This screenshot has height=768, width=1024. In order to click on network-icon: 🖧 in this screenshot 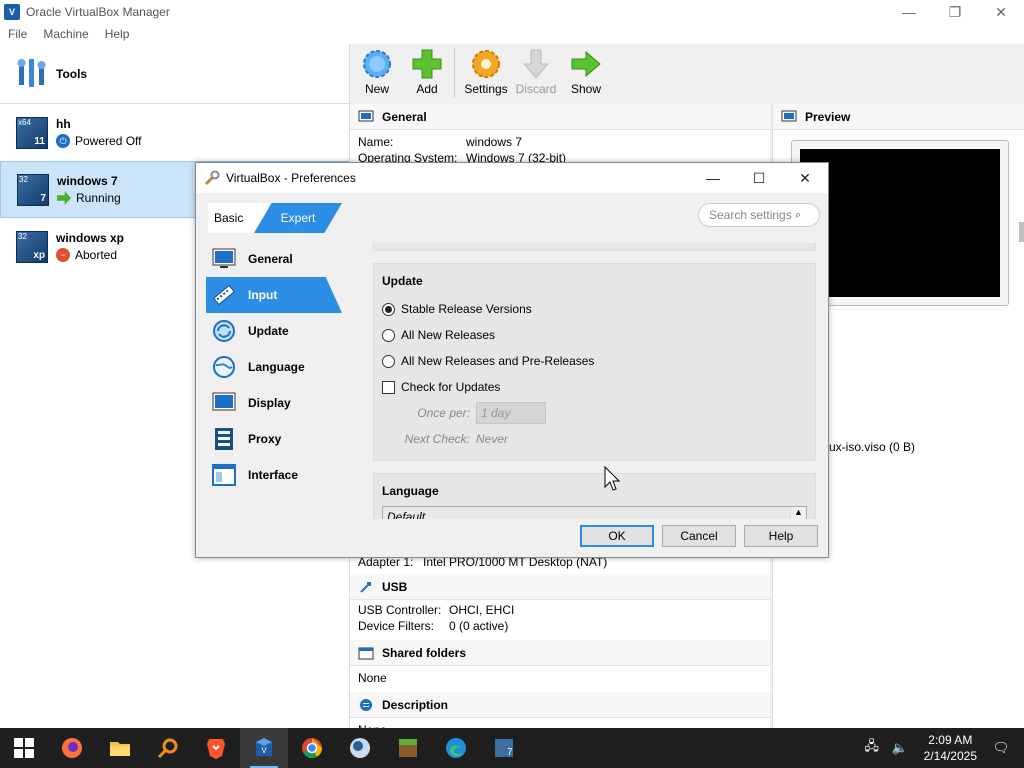, I will do `click(872, 748)`.